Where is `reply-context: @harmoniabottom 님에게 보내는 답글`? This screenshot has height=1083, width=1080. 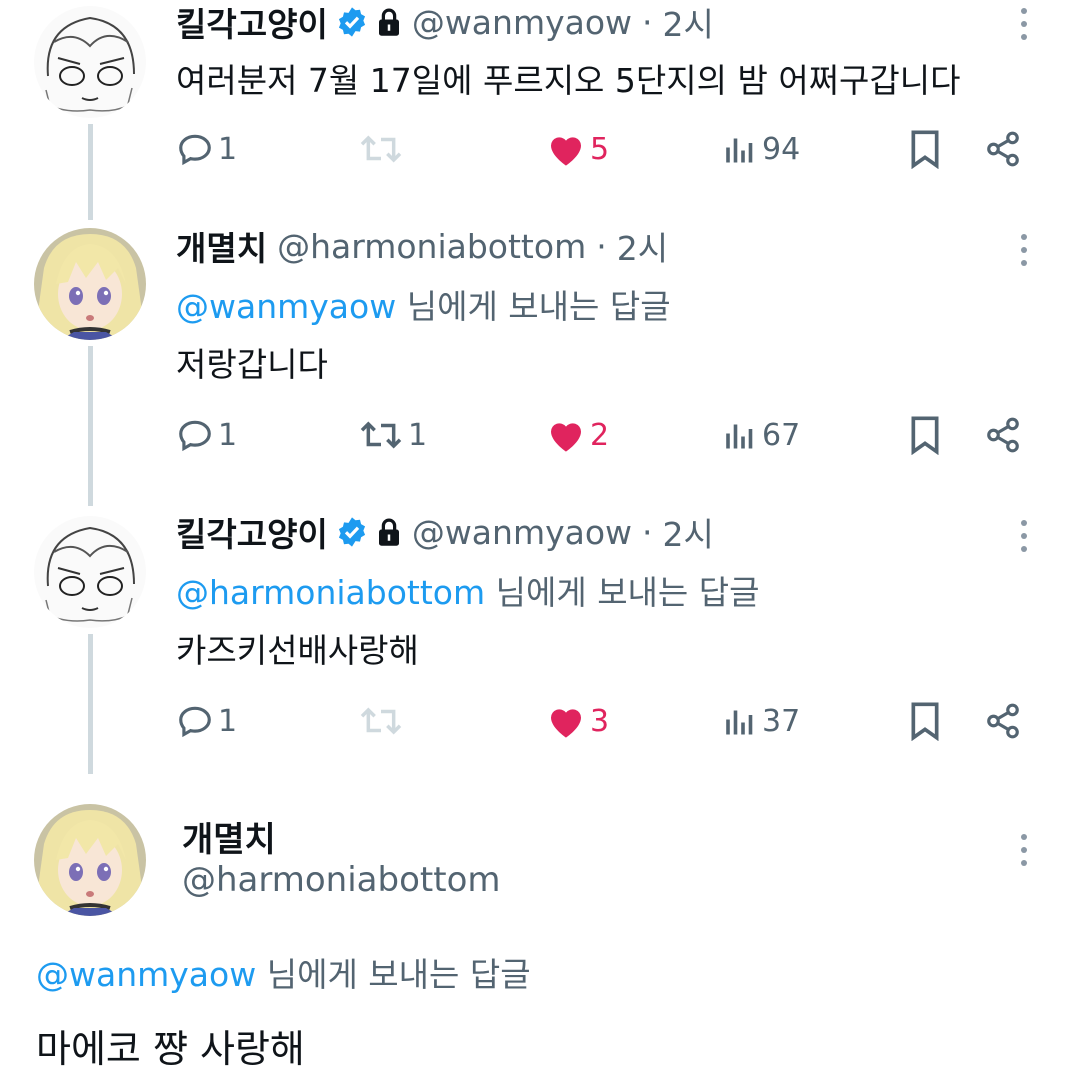 reply-context: @harmoniabottom 님에게 보내는 답글 is located at coordinates (468, 590).